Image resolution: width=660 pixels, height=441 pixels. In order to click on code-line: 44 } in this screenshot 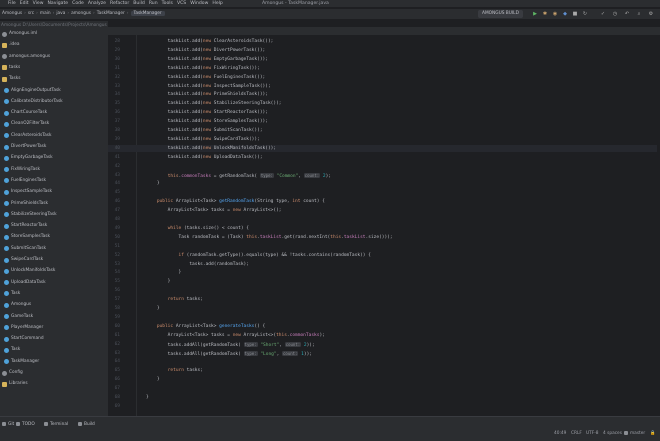, I will do `click(384, 183)`.